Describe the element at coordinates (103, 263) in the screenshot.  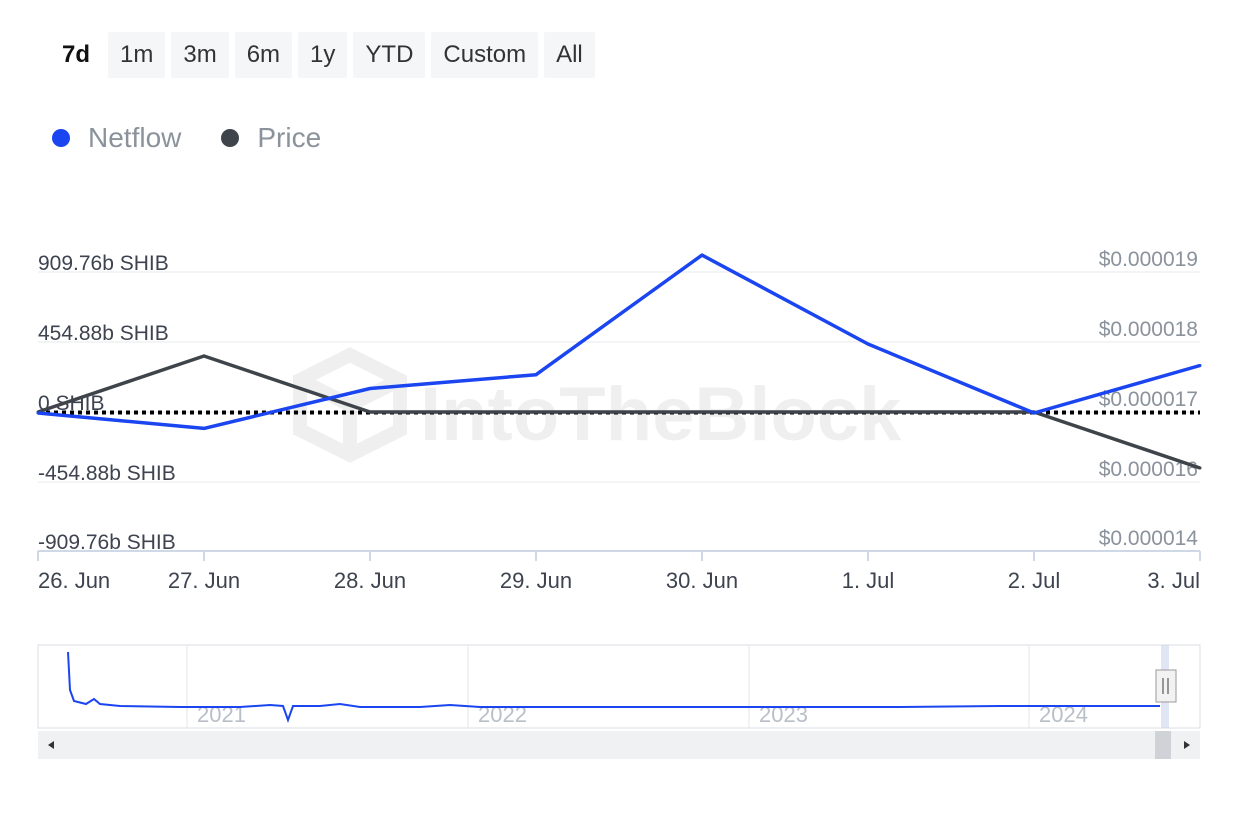
I see `y-left-tick-label: 909.76b SHIB` at that location.